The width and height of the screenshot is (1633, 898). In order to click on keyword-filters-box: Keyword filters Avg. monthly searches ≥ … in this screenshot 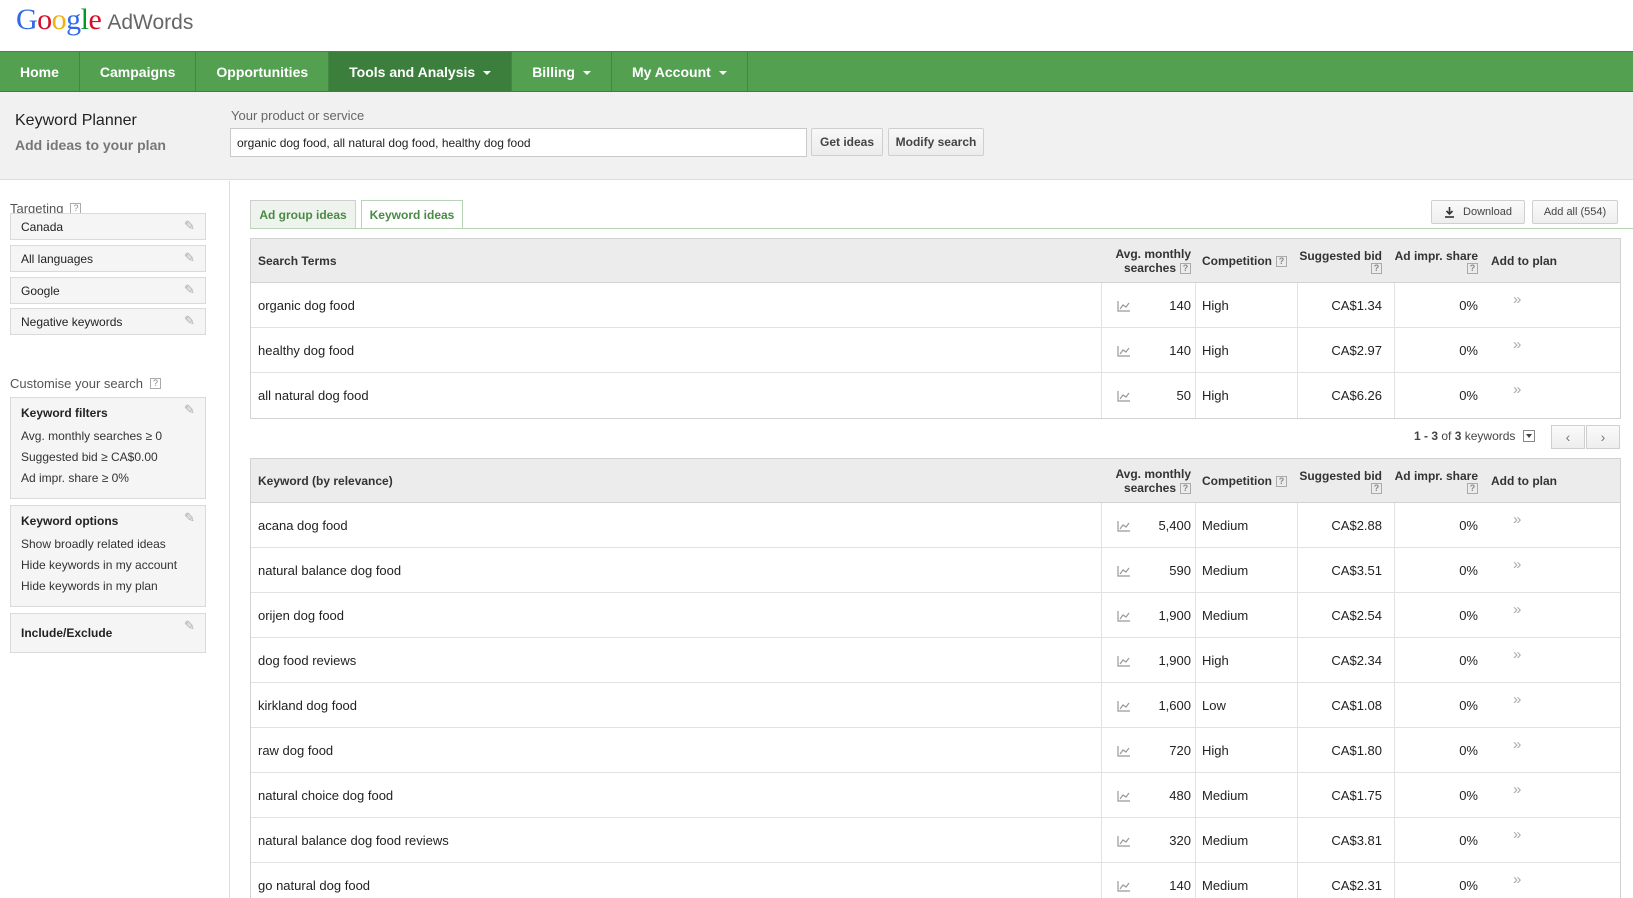, I will do `click(108, 448)`.